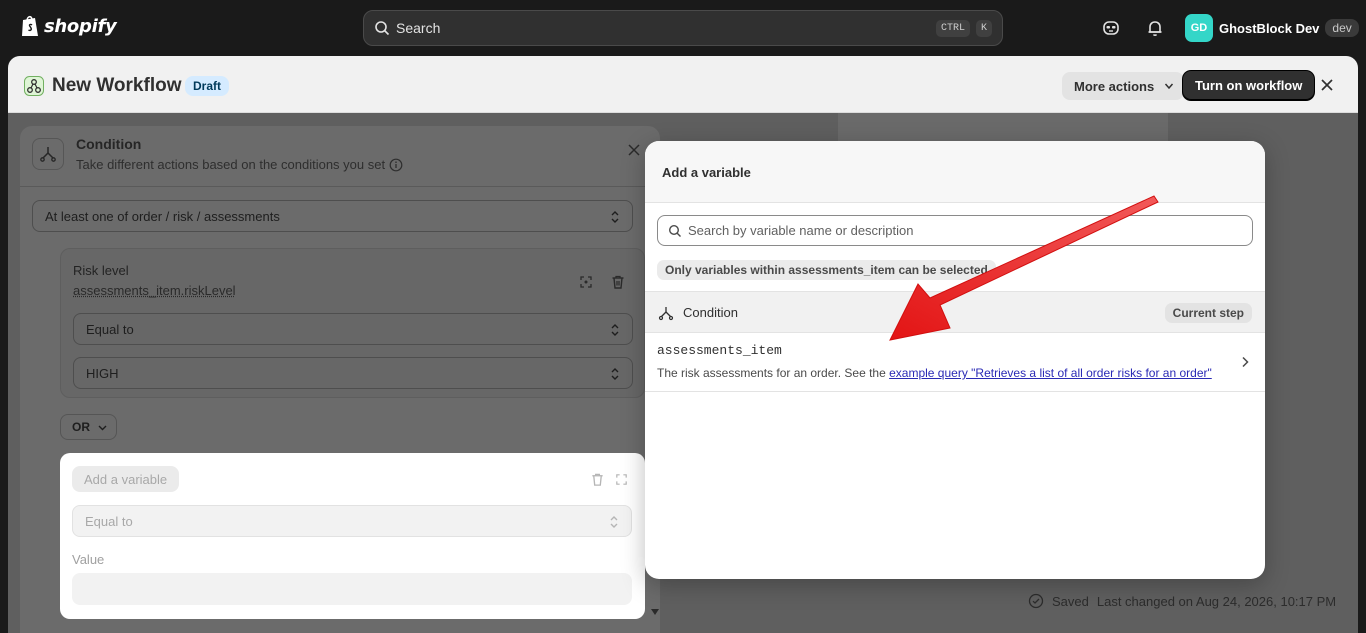 The image size is (1366, 633). I want to click on shopify-logo: shopify, so click(68, 26).